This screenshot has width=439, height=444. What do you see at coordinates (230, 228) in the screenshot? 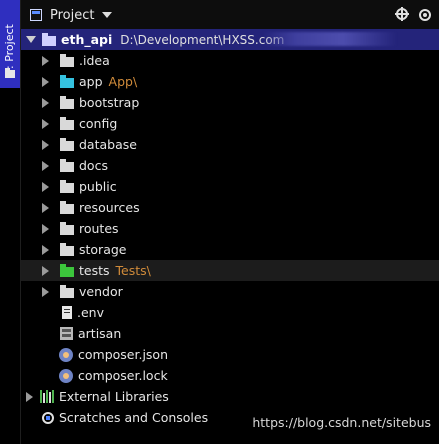
I see `tree-folder-row: routes` at bounding box center [230, 228].